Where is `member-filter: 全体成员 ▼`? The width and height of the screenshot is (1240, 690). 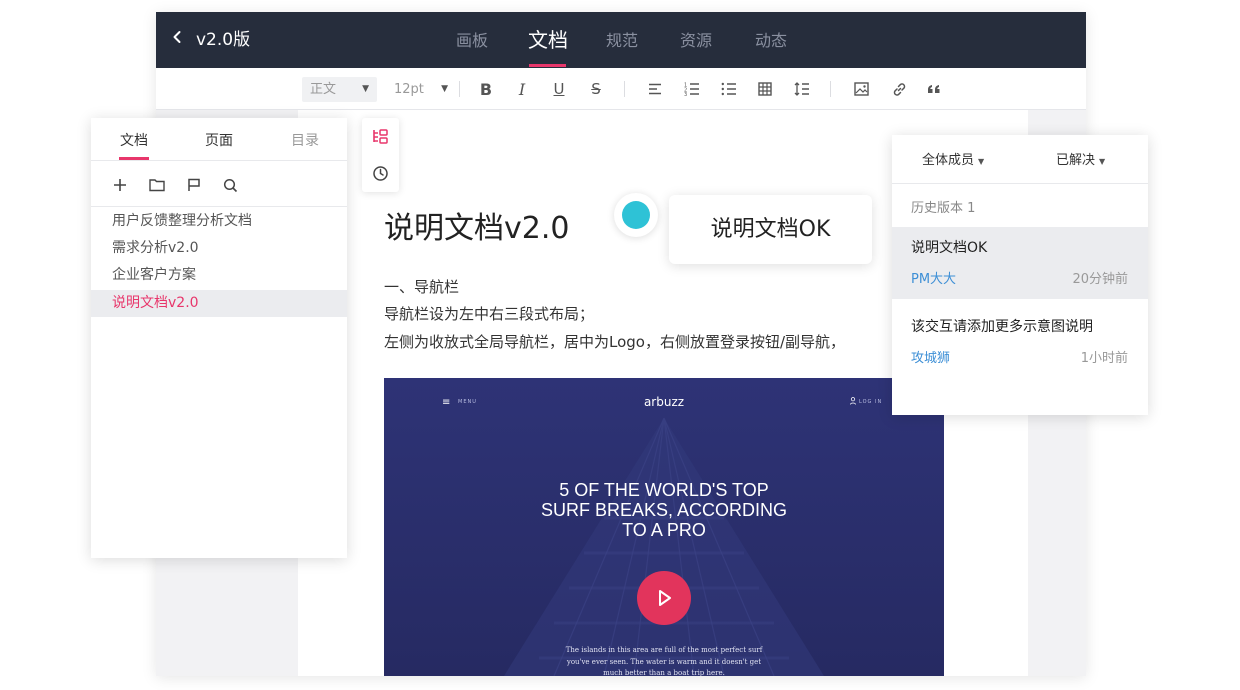 member-filter: 全体成员 ▼ is located at coordinates (953, 161).